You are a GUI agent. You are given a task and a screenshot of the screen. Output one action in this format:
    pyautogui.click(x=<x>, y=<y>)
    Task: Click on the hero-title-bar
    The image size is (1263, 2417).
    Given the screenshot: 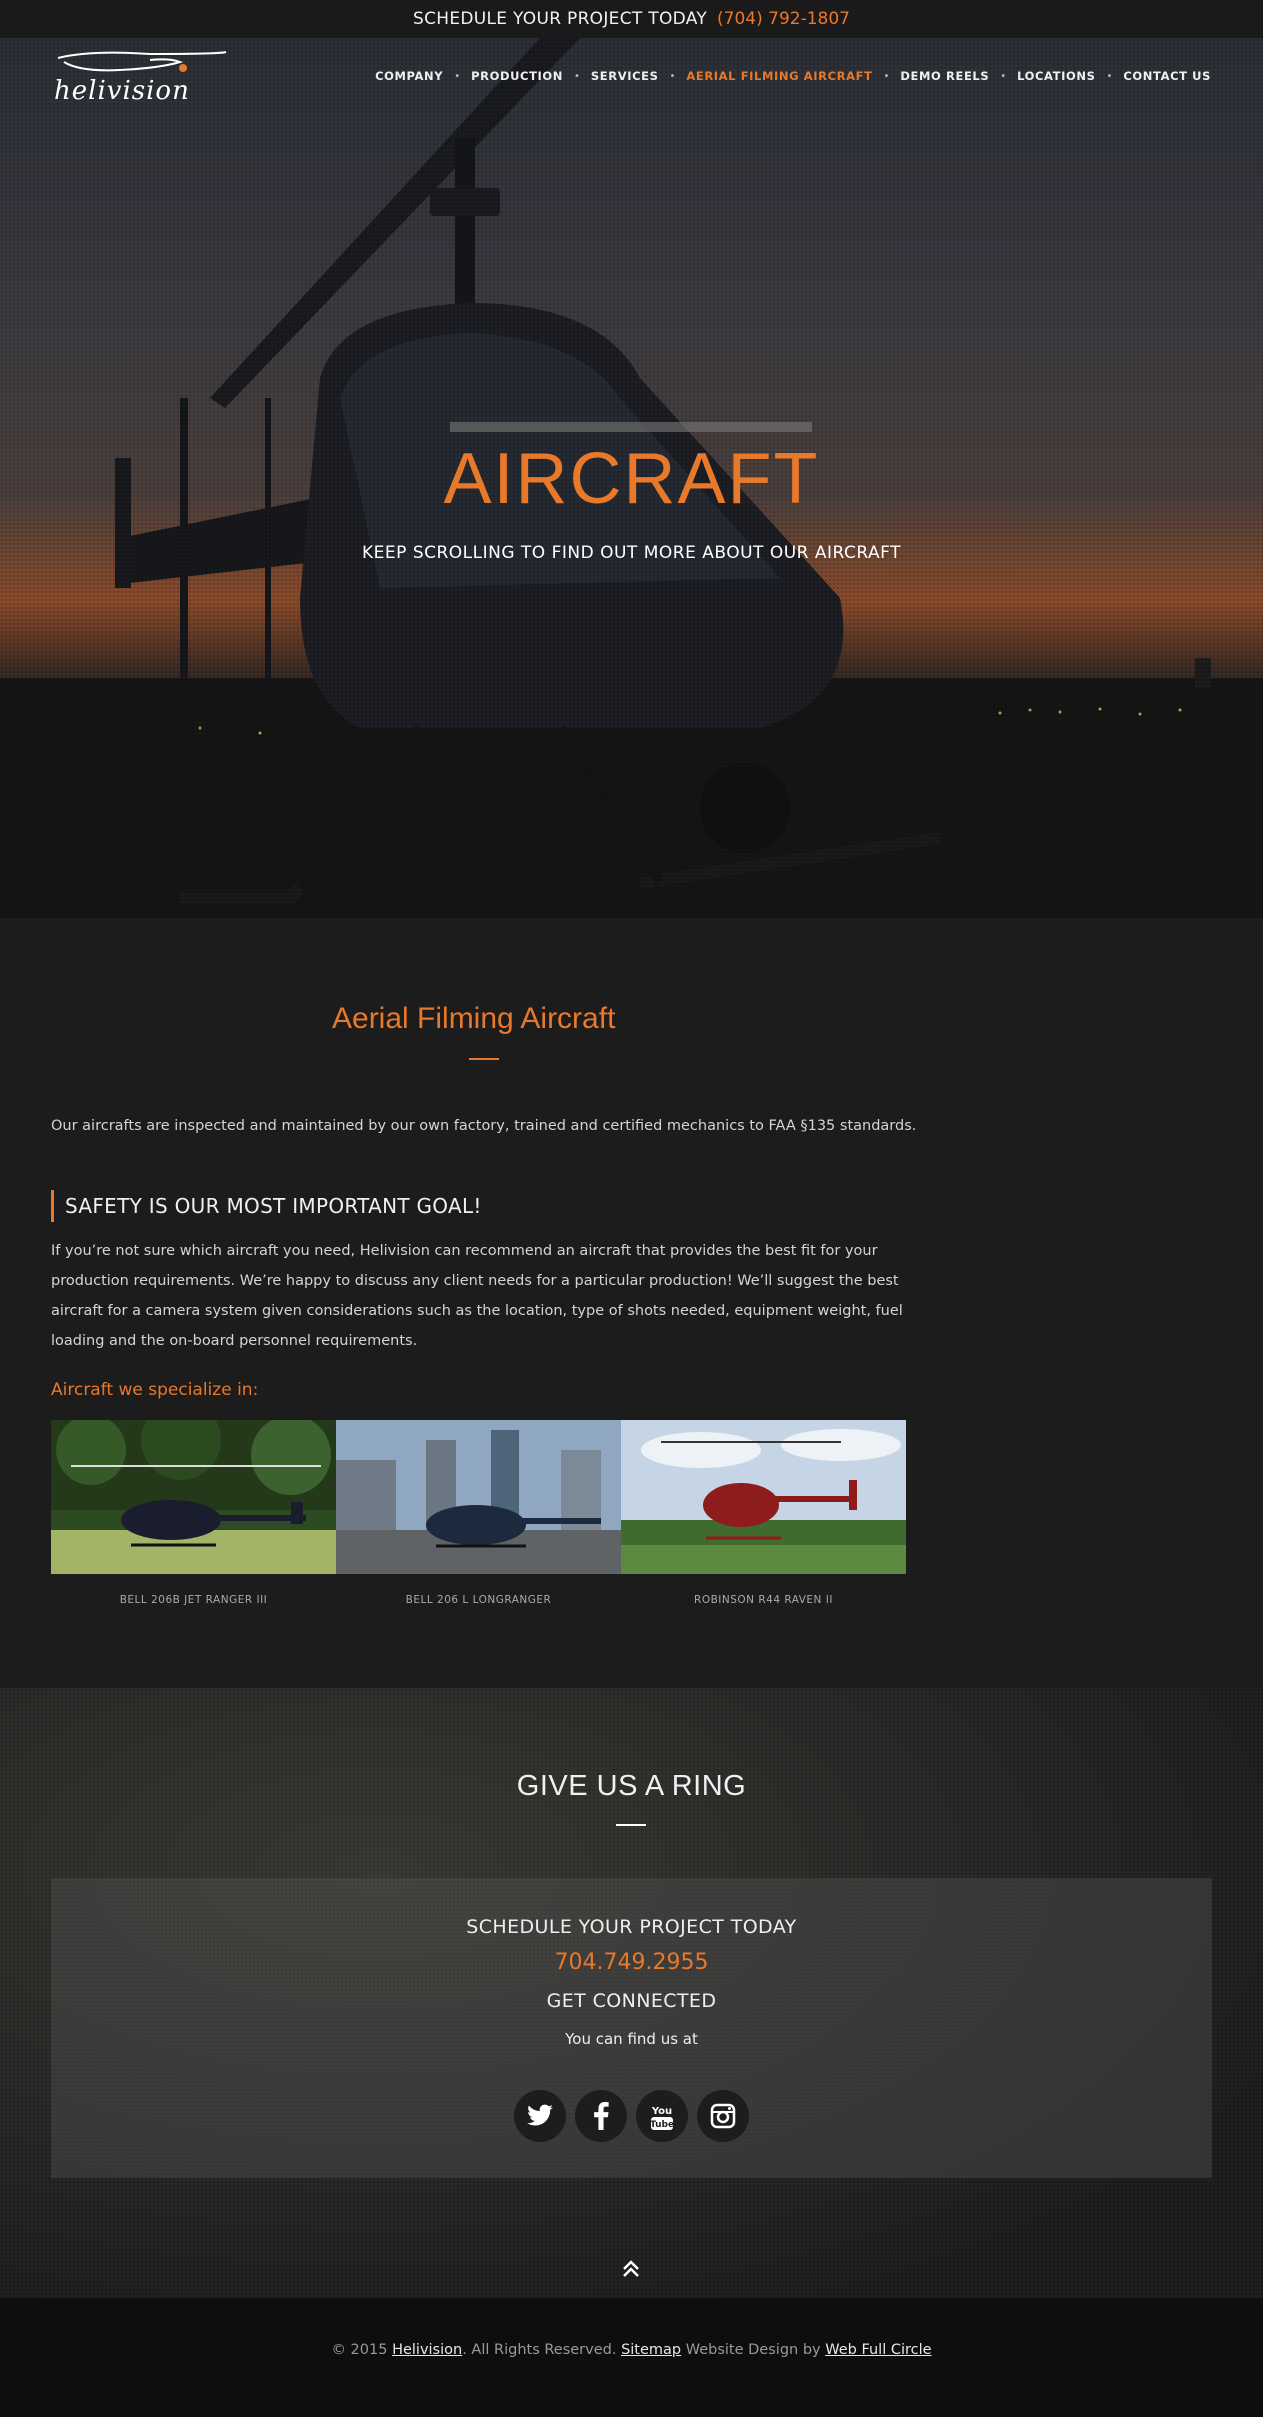 What is the action you would take?
    pyautogui.click(x=631, y=427)
    